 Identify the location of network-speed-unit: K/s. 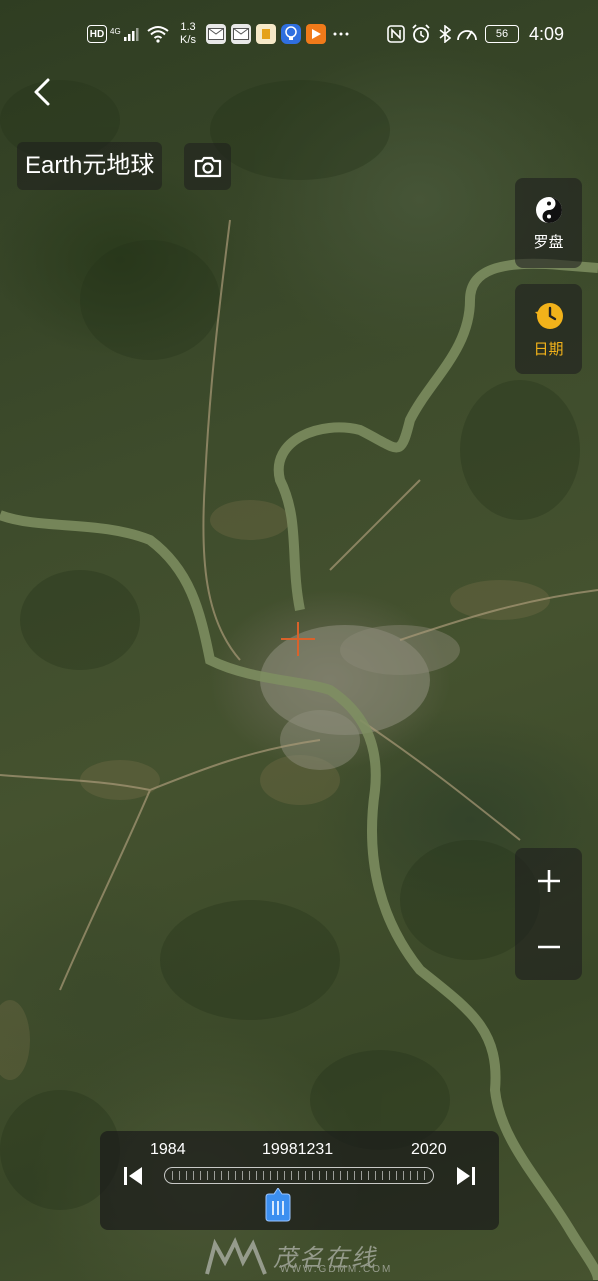
(188, 40).